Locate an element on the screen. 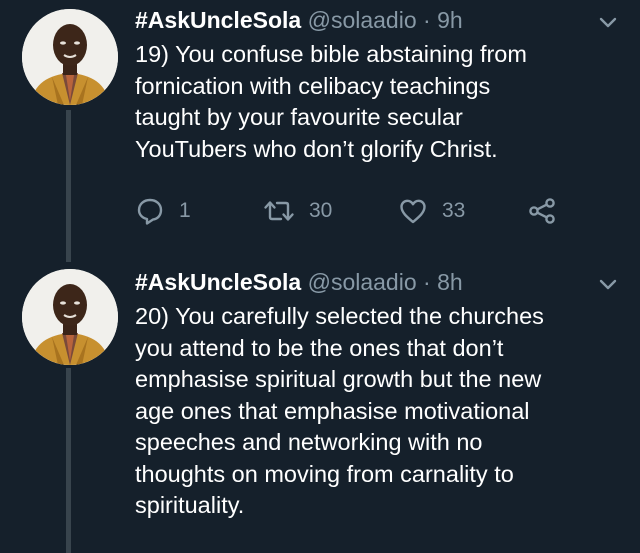  timestamp: 9h is located at coordinates (450, 20).